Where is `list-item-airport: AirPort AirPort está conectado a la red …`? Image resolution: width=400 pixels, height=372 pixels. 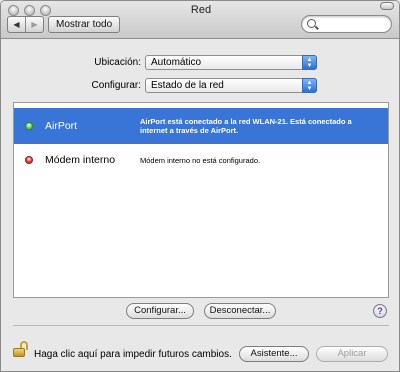
list-item-airport: AirPort AirPort está conectado a la red … is located at coordinates (201, 126).